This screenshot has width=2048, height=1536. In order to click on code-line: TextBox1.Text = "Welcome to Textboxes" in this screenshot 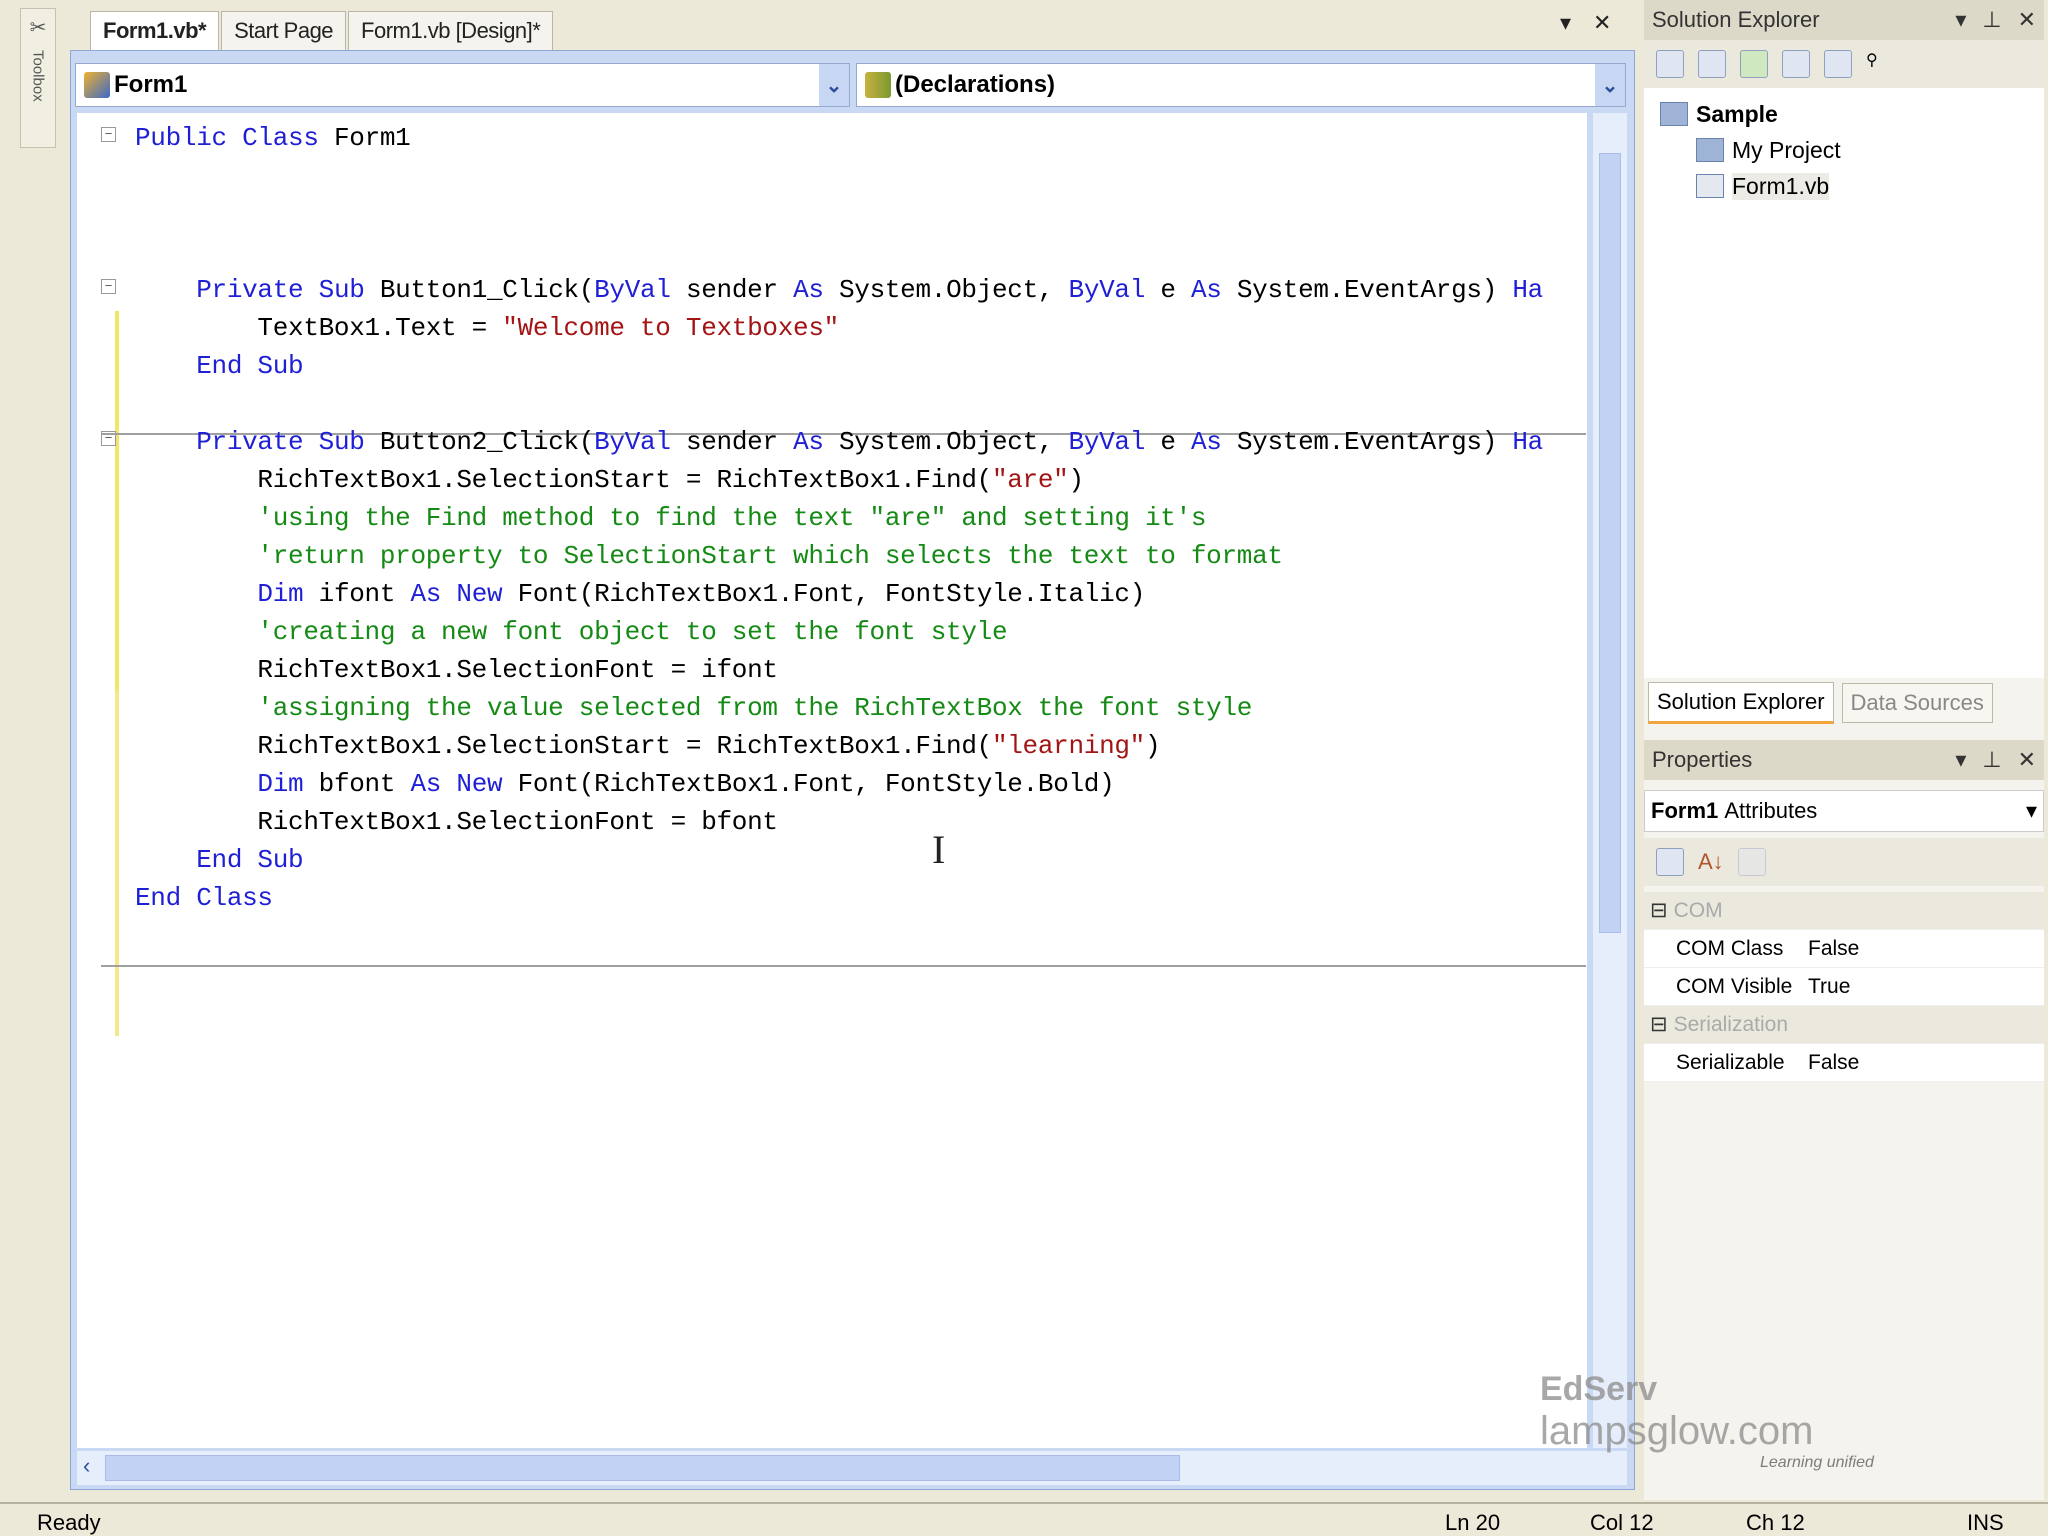, I will do `click(487, 328)`.